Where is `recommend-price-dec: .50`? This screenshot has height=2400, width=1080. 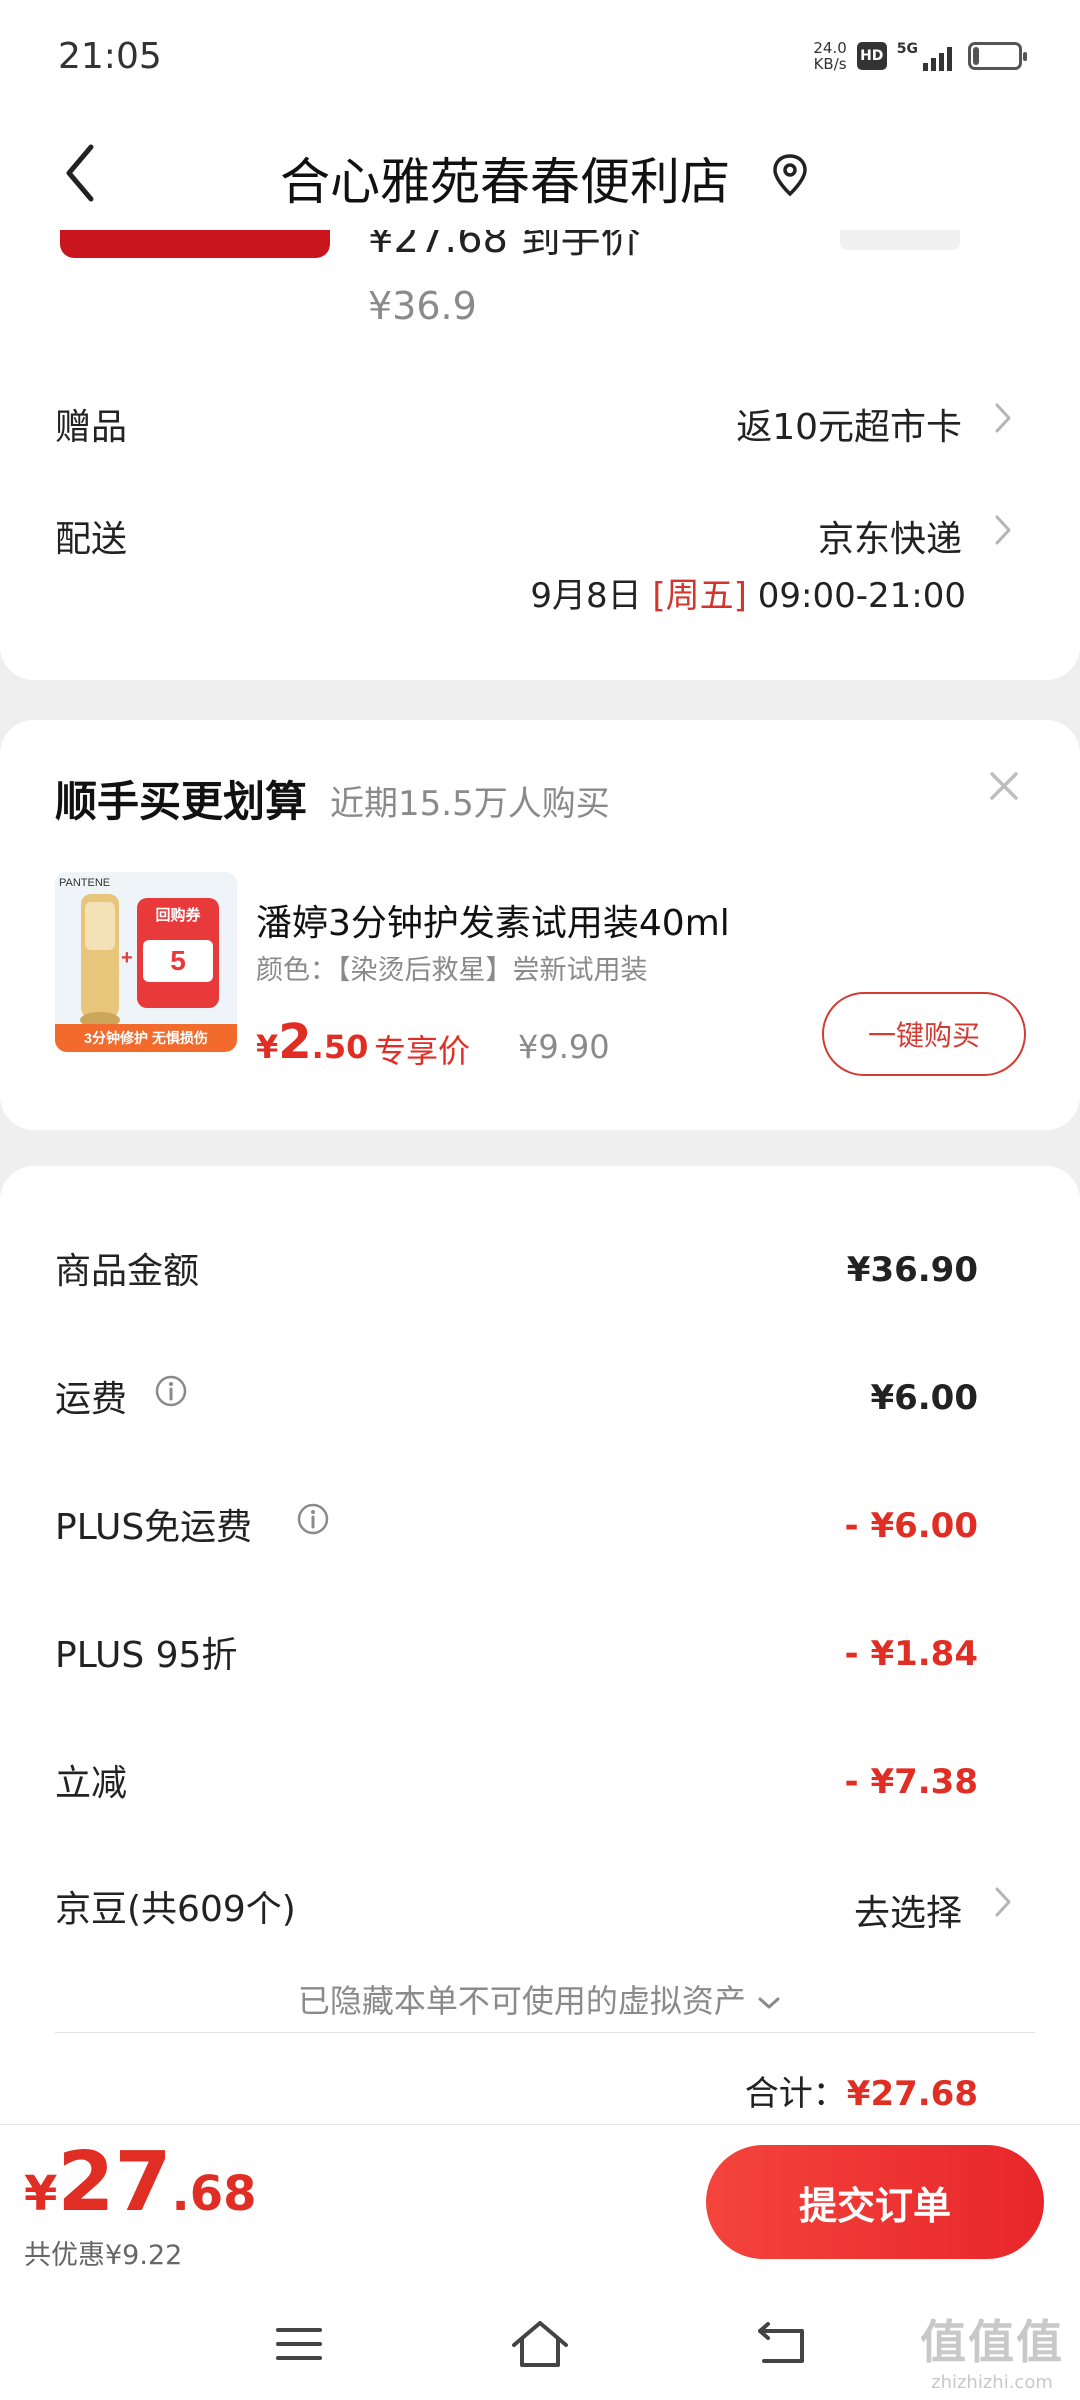
recommend-price-dec: .50 is located at coordinates (340, 1047).